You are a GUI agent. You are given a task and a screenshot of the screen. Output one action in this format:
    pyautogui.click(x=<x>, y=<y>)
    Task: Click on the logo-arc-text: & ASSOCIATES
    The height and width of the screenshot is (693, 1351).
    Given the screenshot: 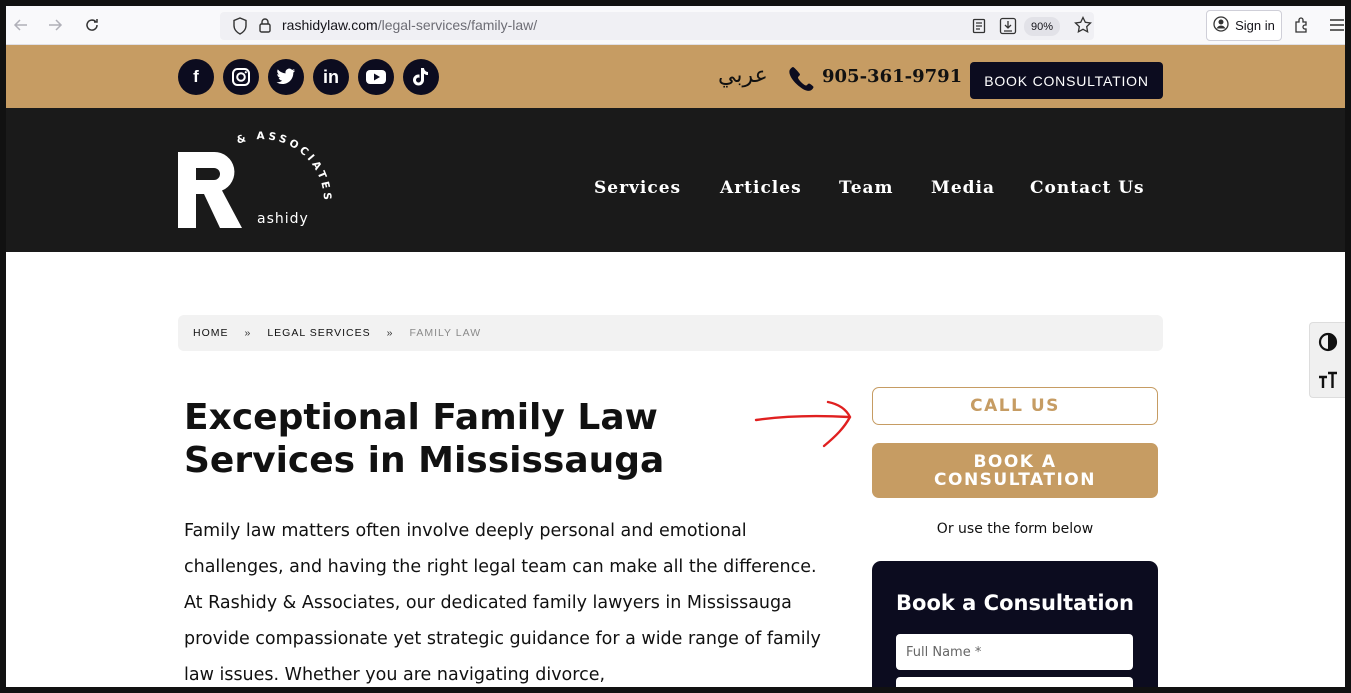 What is the action you would take?
    pyautogui.click(x=282, y=166)
    